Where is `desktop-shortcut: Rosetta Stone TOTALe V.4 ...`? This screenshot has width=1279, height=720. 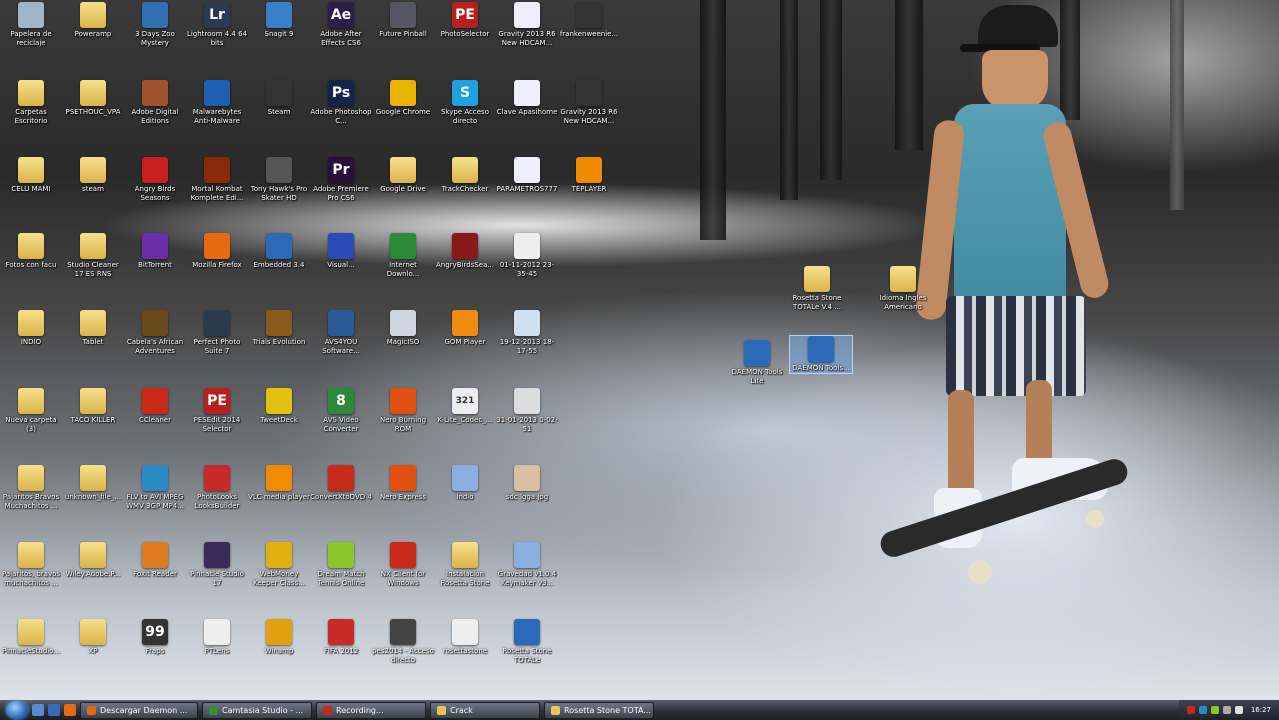 desktop-shortcut: Rosetta Stone TOTALe V.4 ... is located at coordinates (817, 289).